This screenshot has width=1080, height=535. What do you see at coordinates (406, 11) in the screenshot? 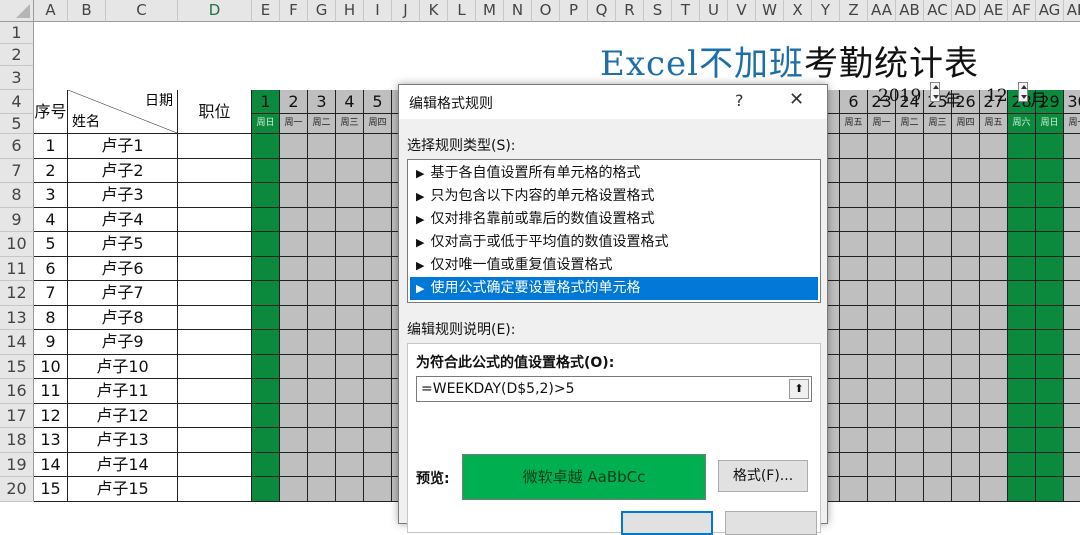
I see `column-header: J` at bounding box center [406, 11].